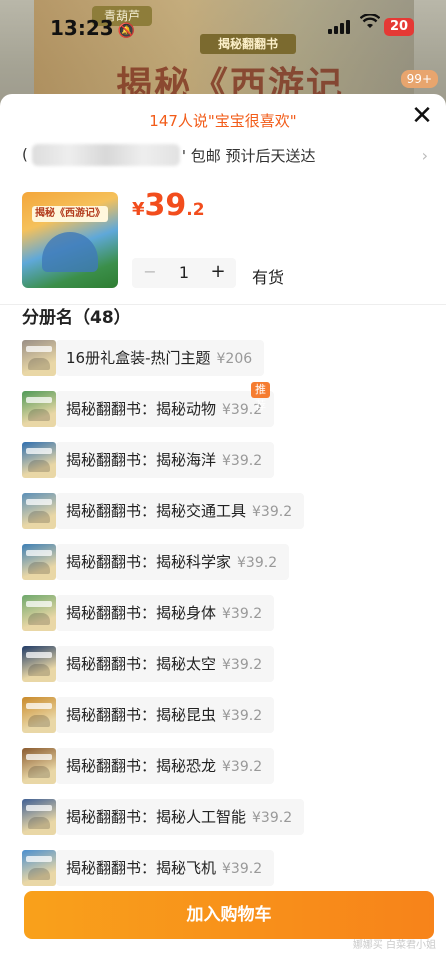  I want to click on status-time: 13:23 🔕, so click(93, 28).